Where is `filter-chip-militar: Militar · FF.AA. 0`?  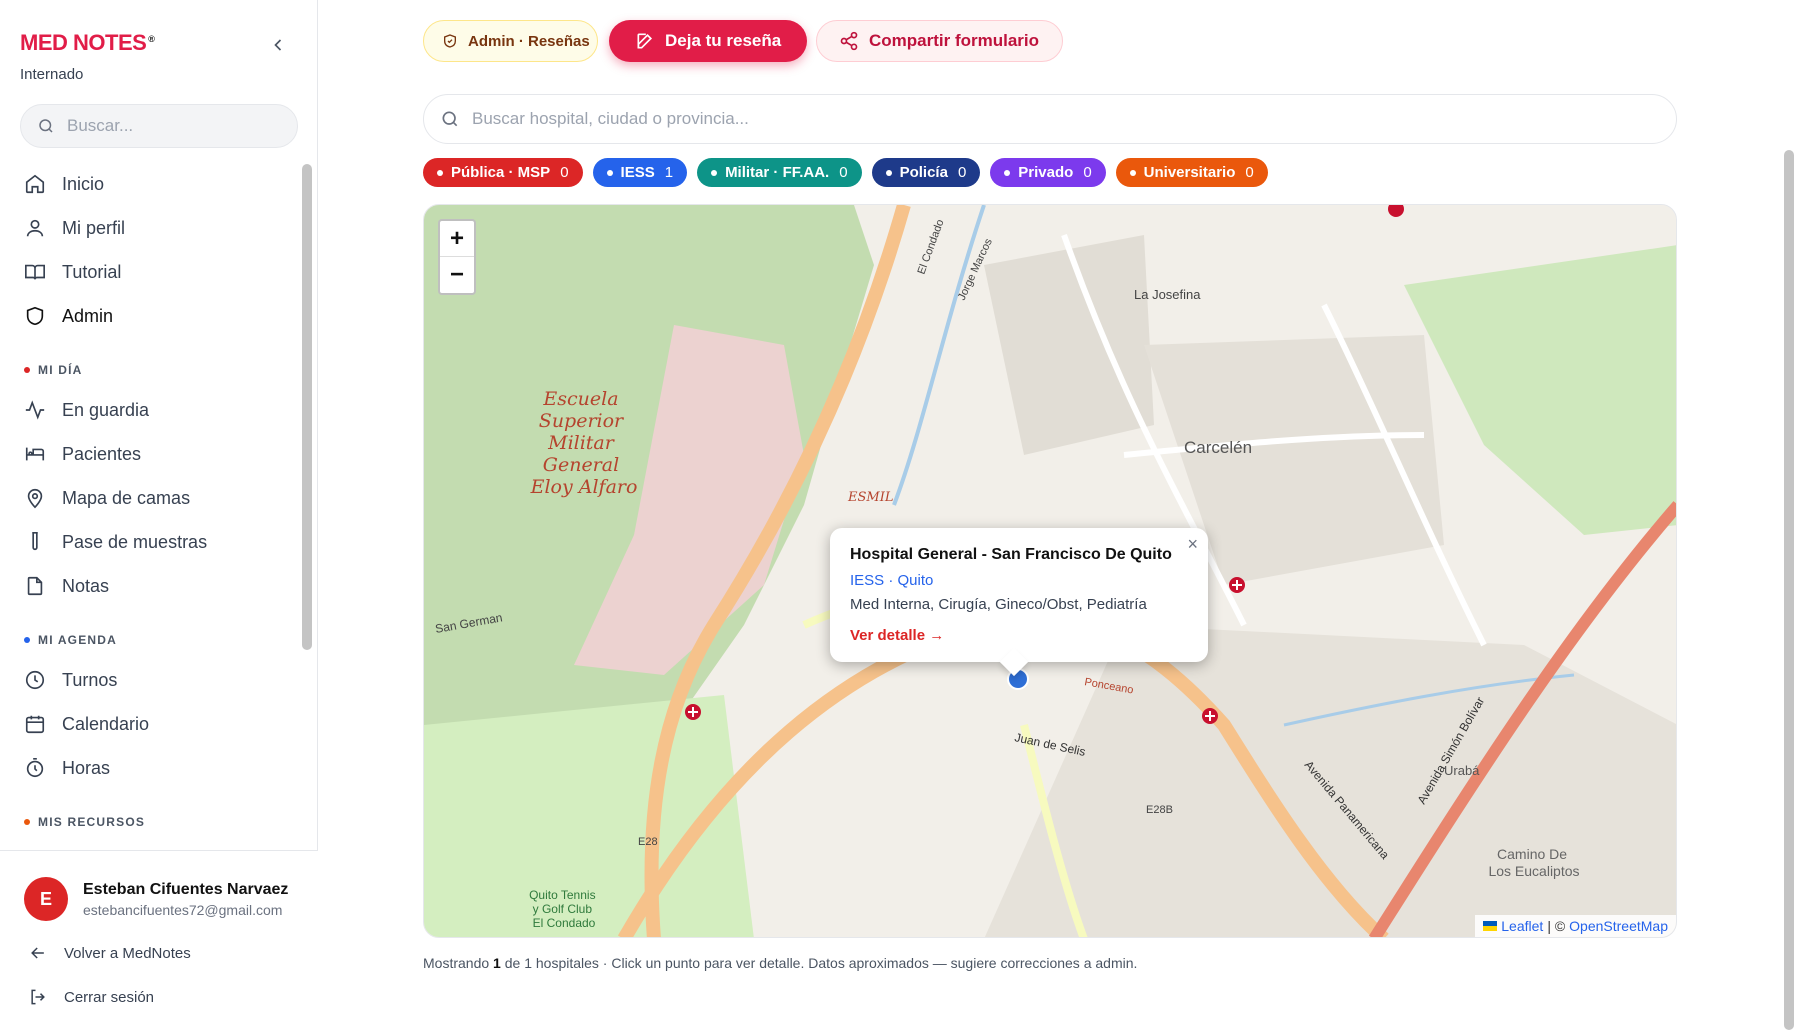
filter-chip-militar: Militar · FF.AA. 0 is located at coordinates (779, 172).